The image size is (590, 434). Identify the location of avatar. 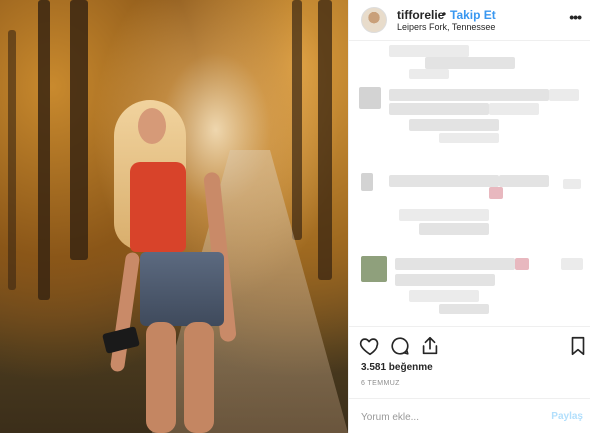
(374, 20).